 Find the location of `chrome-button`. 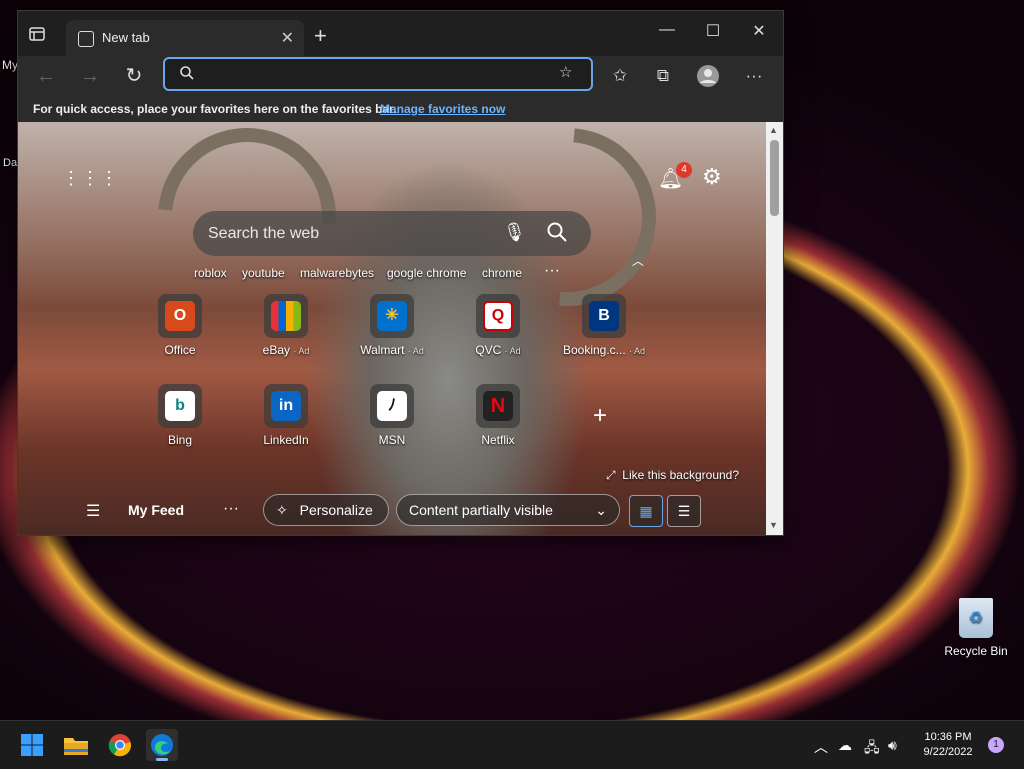

chrome-button is located at coordinates (120, 745).